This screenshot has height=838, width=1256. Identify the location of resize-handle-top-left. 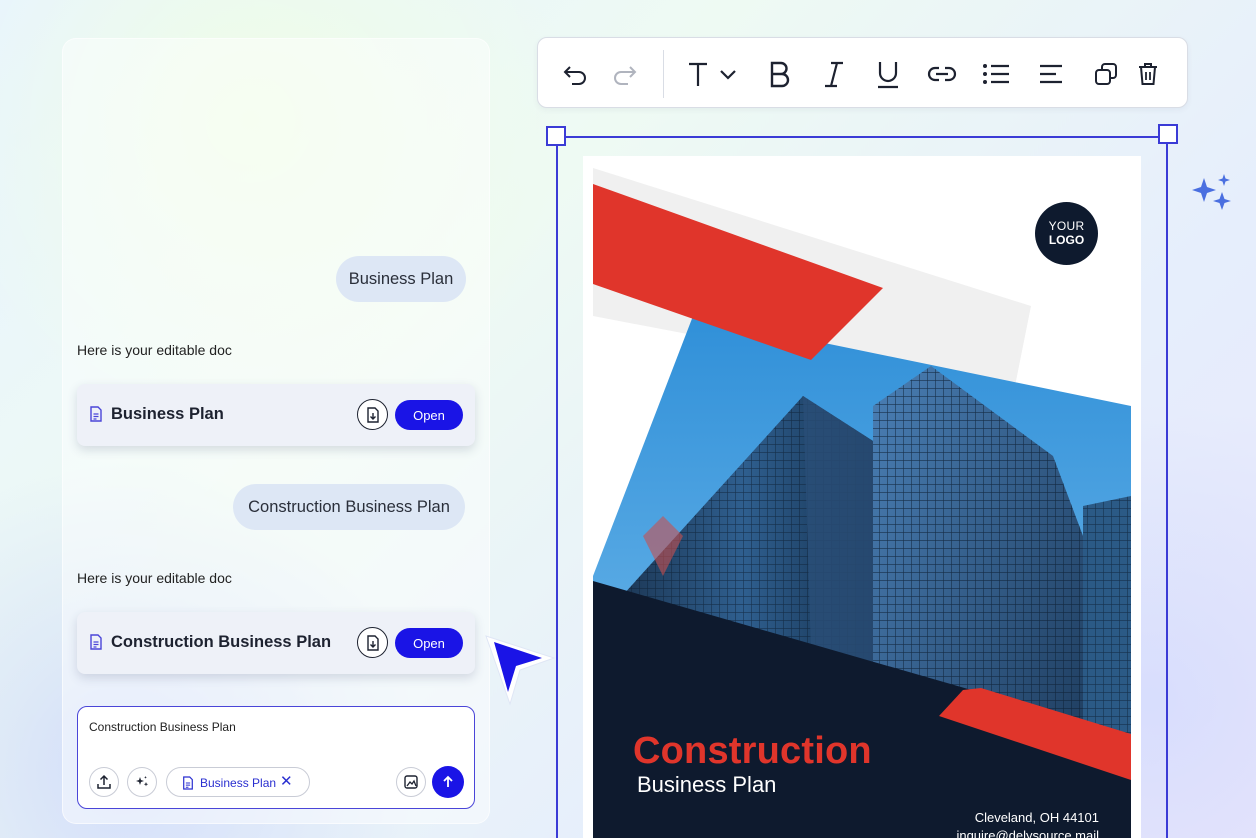
(556, 136).